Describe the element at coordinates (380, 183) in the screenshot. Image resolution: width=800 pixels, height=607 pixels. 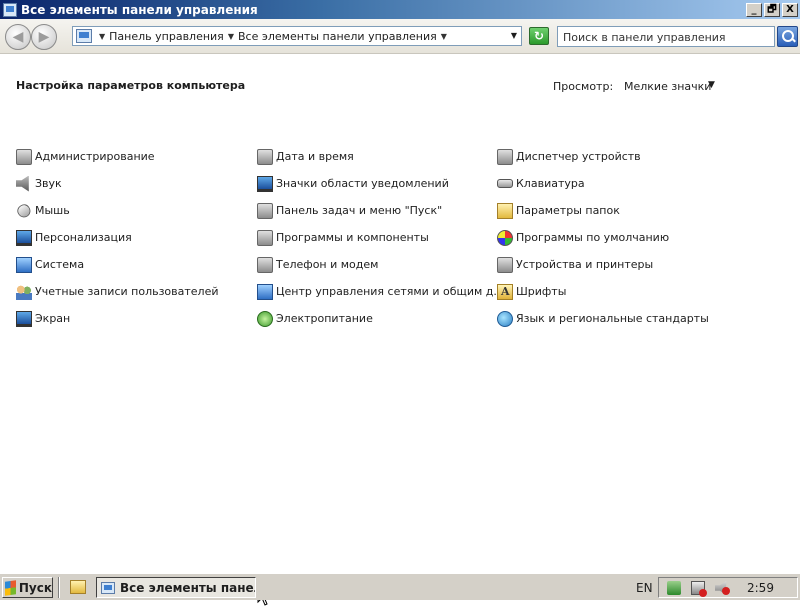
I see `cp-item-notification-icons: Значки области уведомлений` at that location.